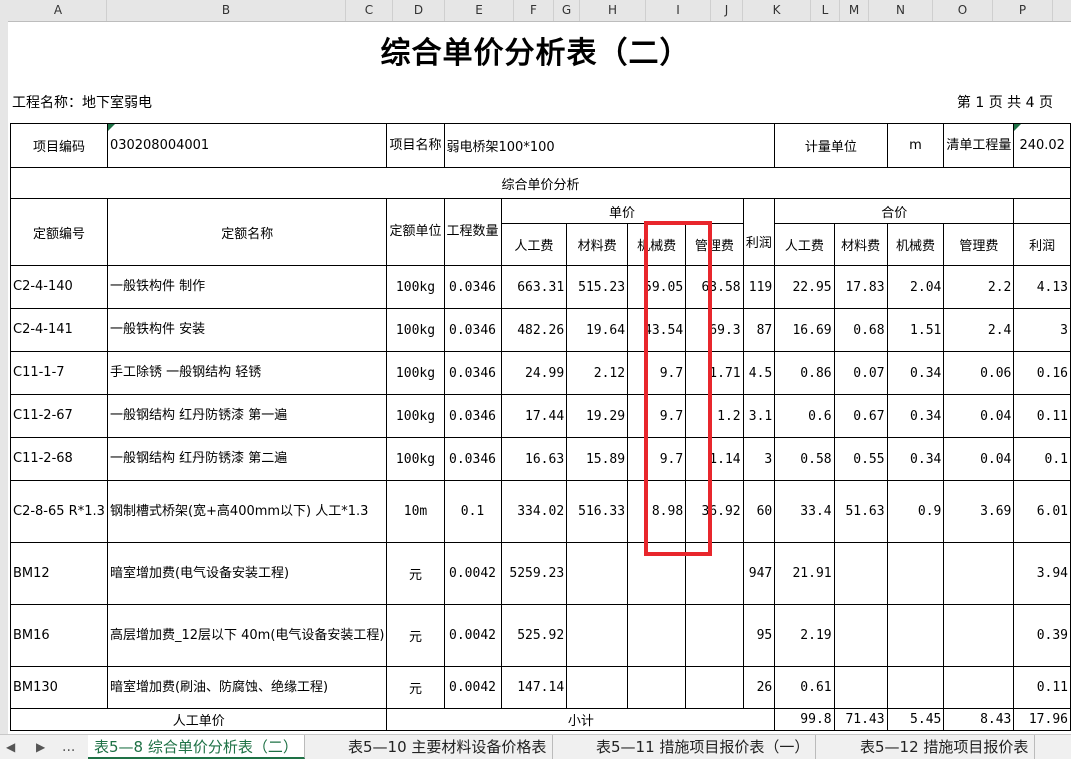 The width and height of the screenshot is (1071, 759). I want to click on cell-code: BM130, so click(59, 687).